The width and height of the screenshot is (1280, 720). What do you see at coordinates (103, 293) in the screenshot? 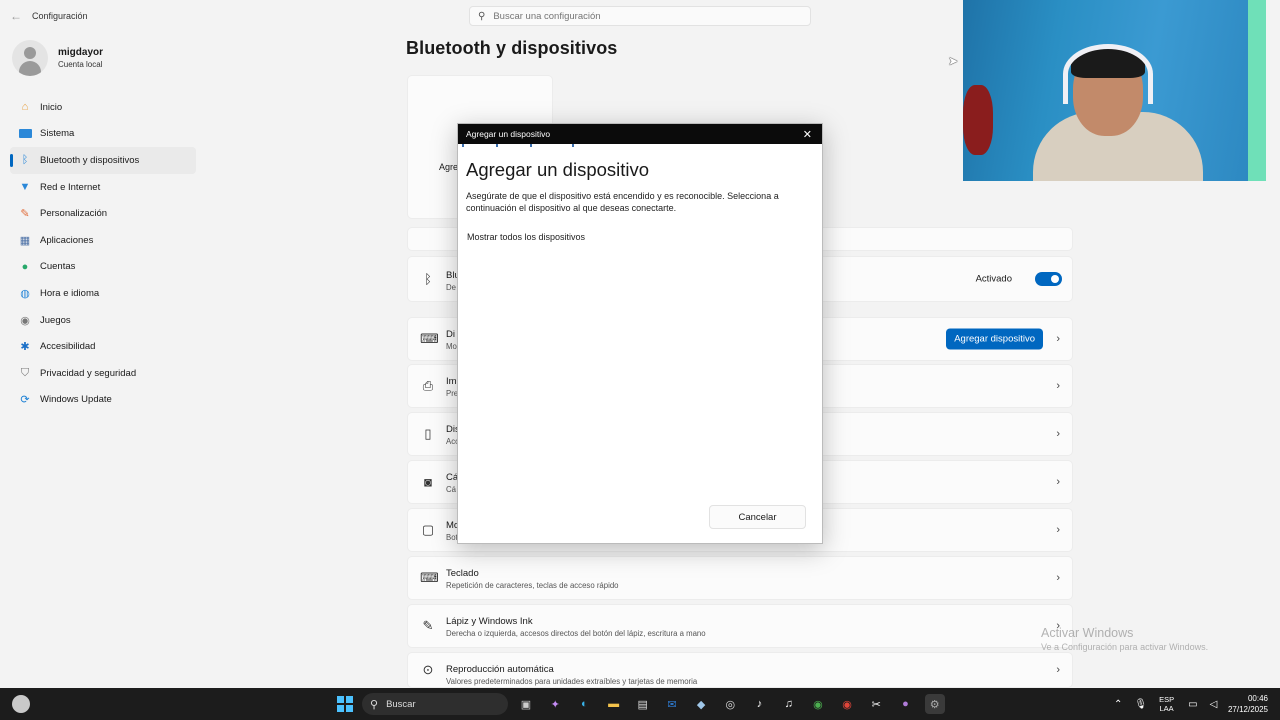
I see `sidebar-item-hora: ◍ Hora e idioma` at bounding box center [103, 293].